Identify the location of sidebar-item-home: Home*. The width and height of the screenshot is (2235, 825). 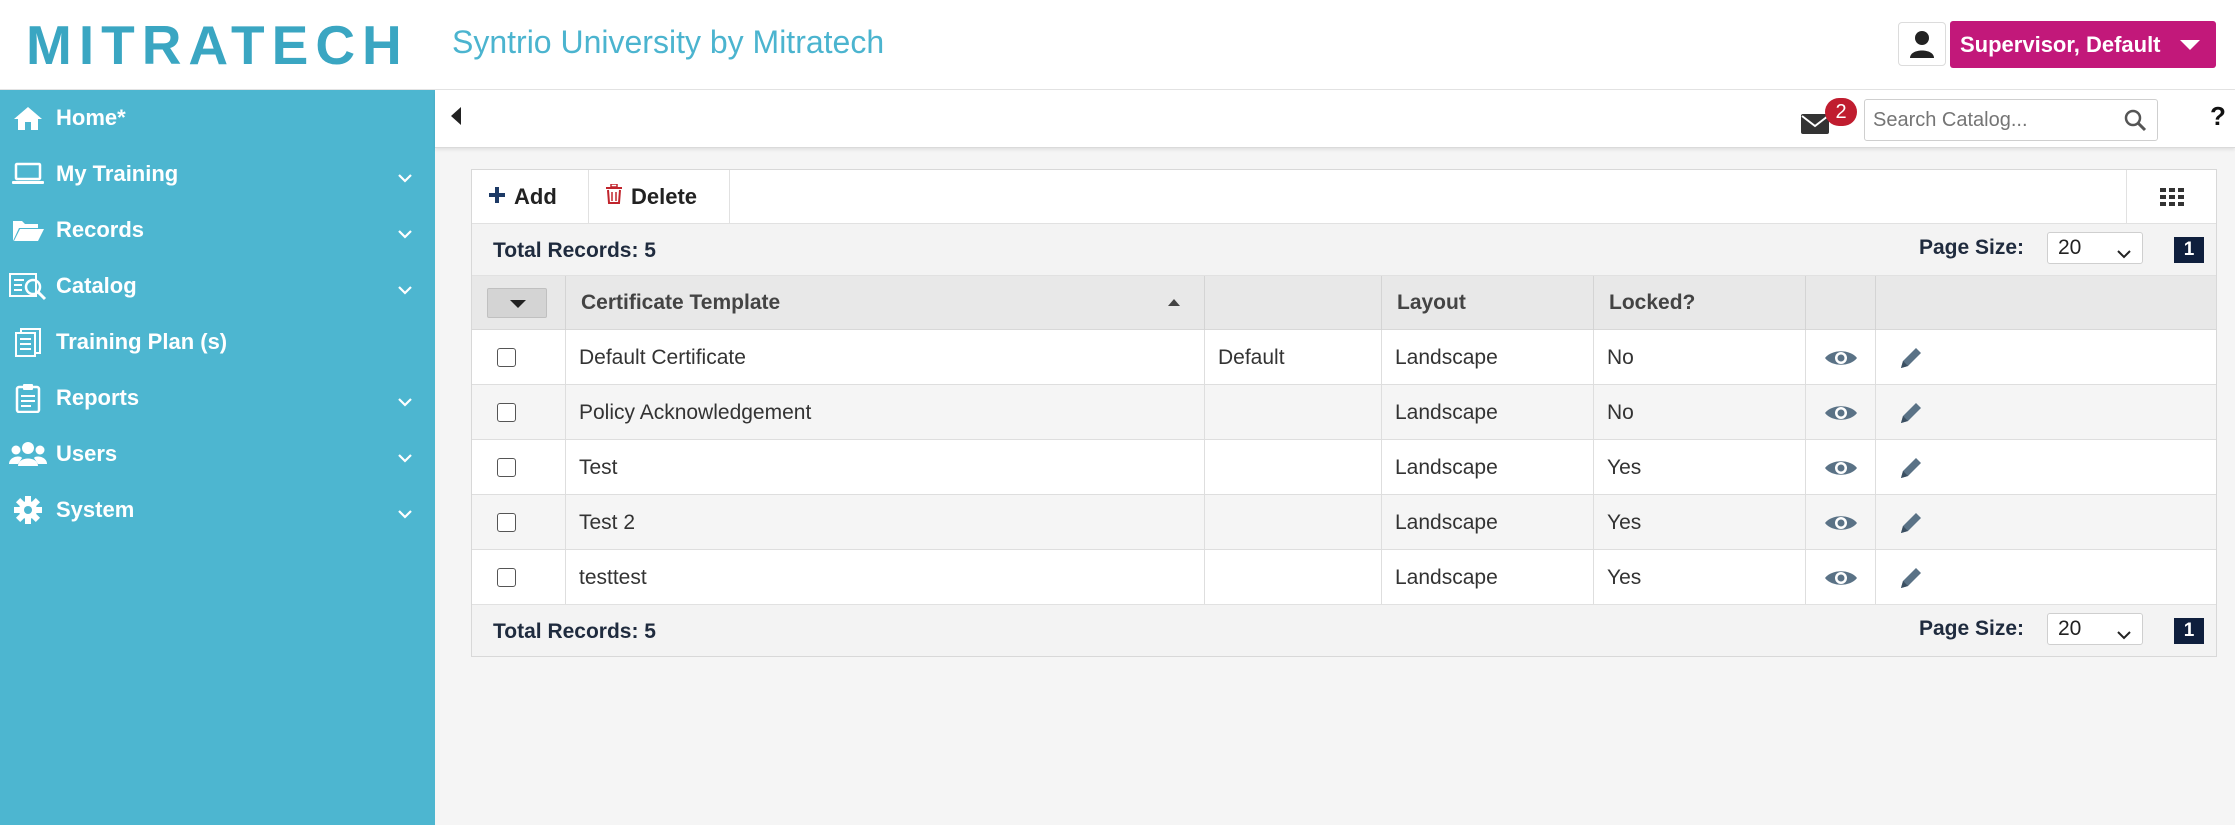
(217, 118).